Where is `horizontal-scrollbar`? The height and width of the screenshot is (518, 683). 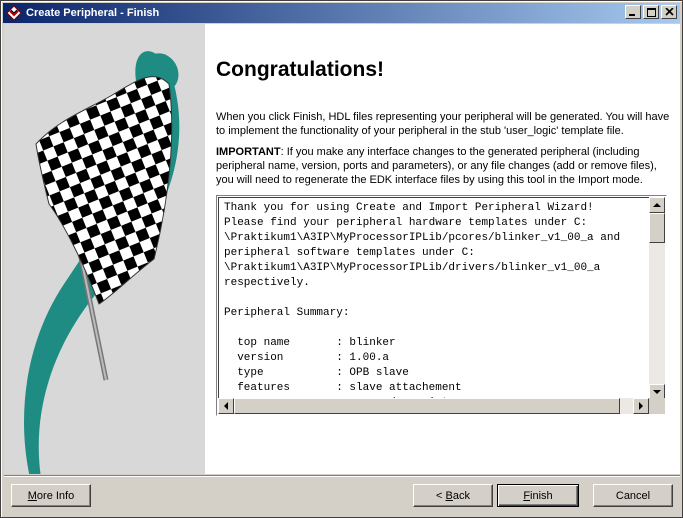
horizontal-scrollbar is located at coordinates (433, 406).